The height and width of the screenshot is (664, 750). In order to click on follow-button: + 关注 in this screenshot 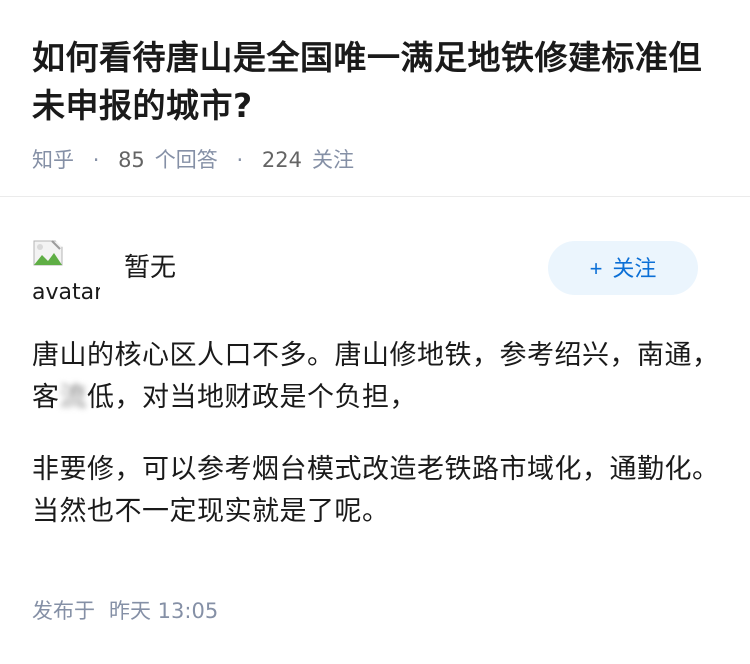, I will do `click(623, 268)`.